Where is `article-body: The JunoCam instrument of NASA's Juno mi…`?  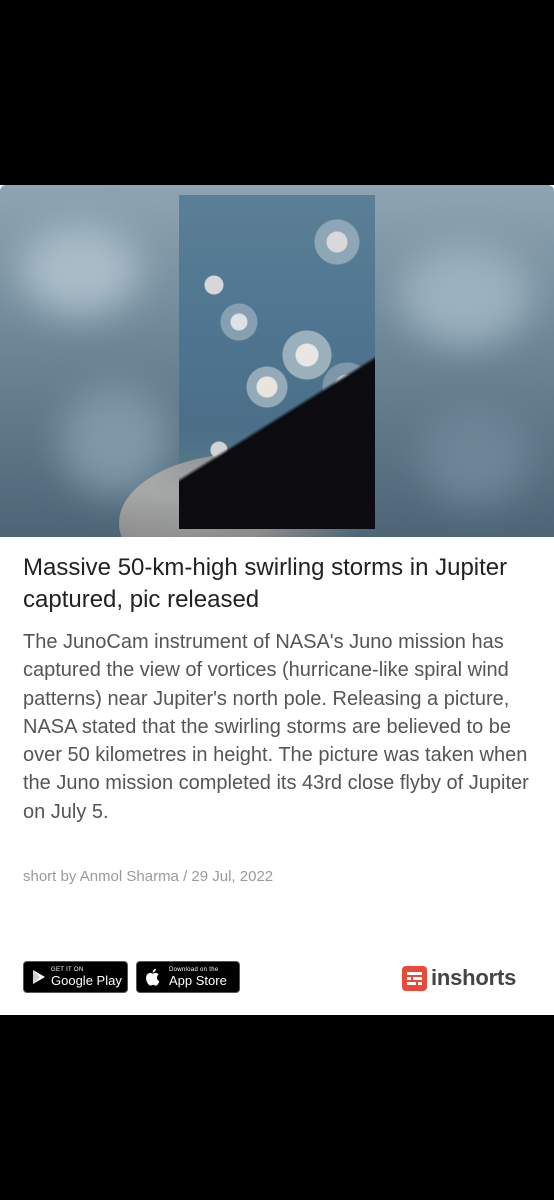
article-body: The JunoCam instrument of NASA's Juno mi… is located at coordinates (276, 727).